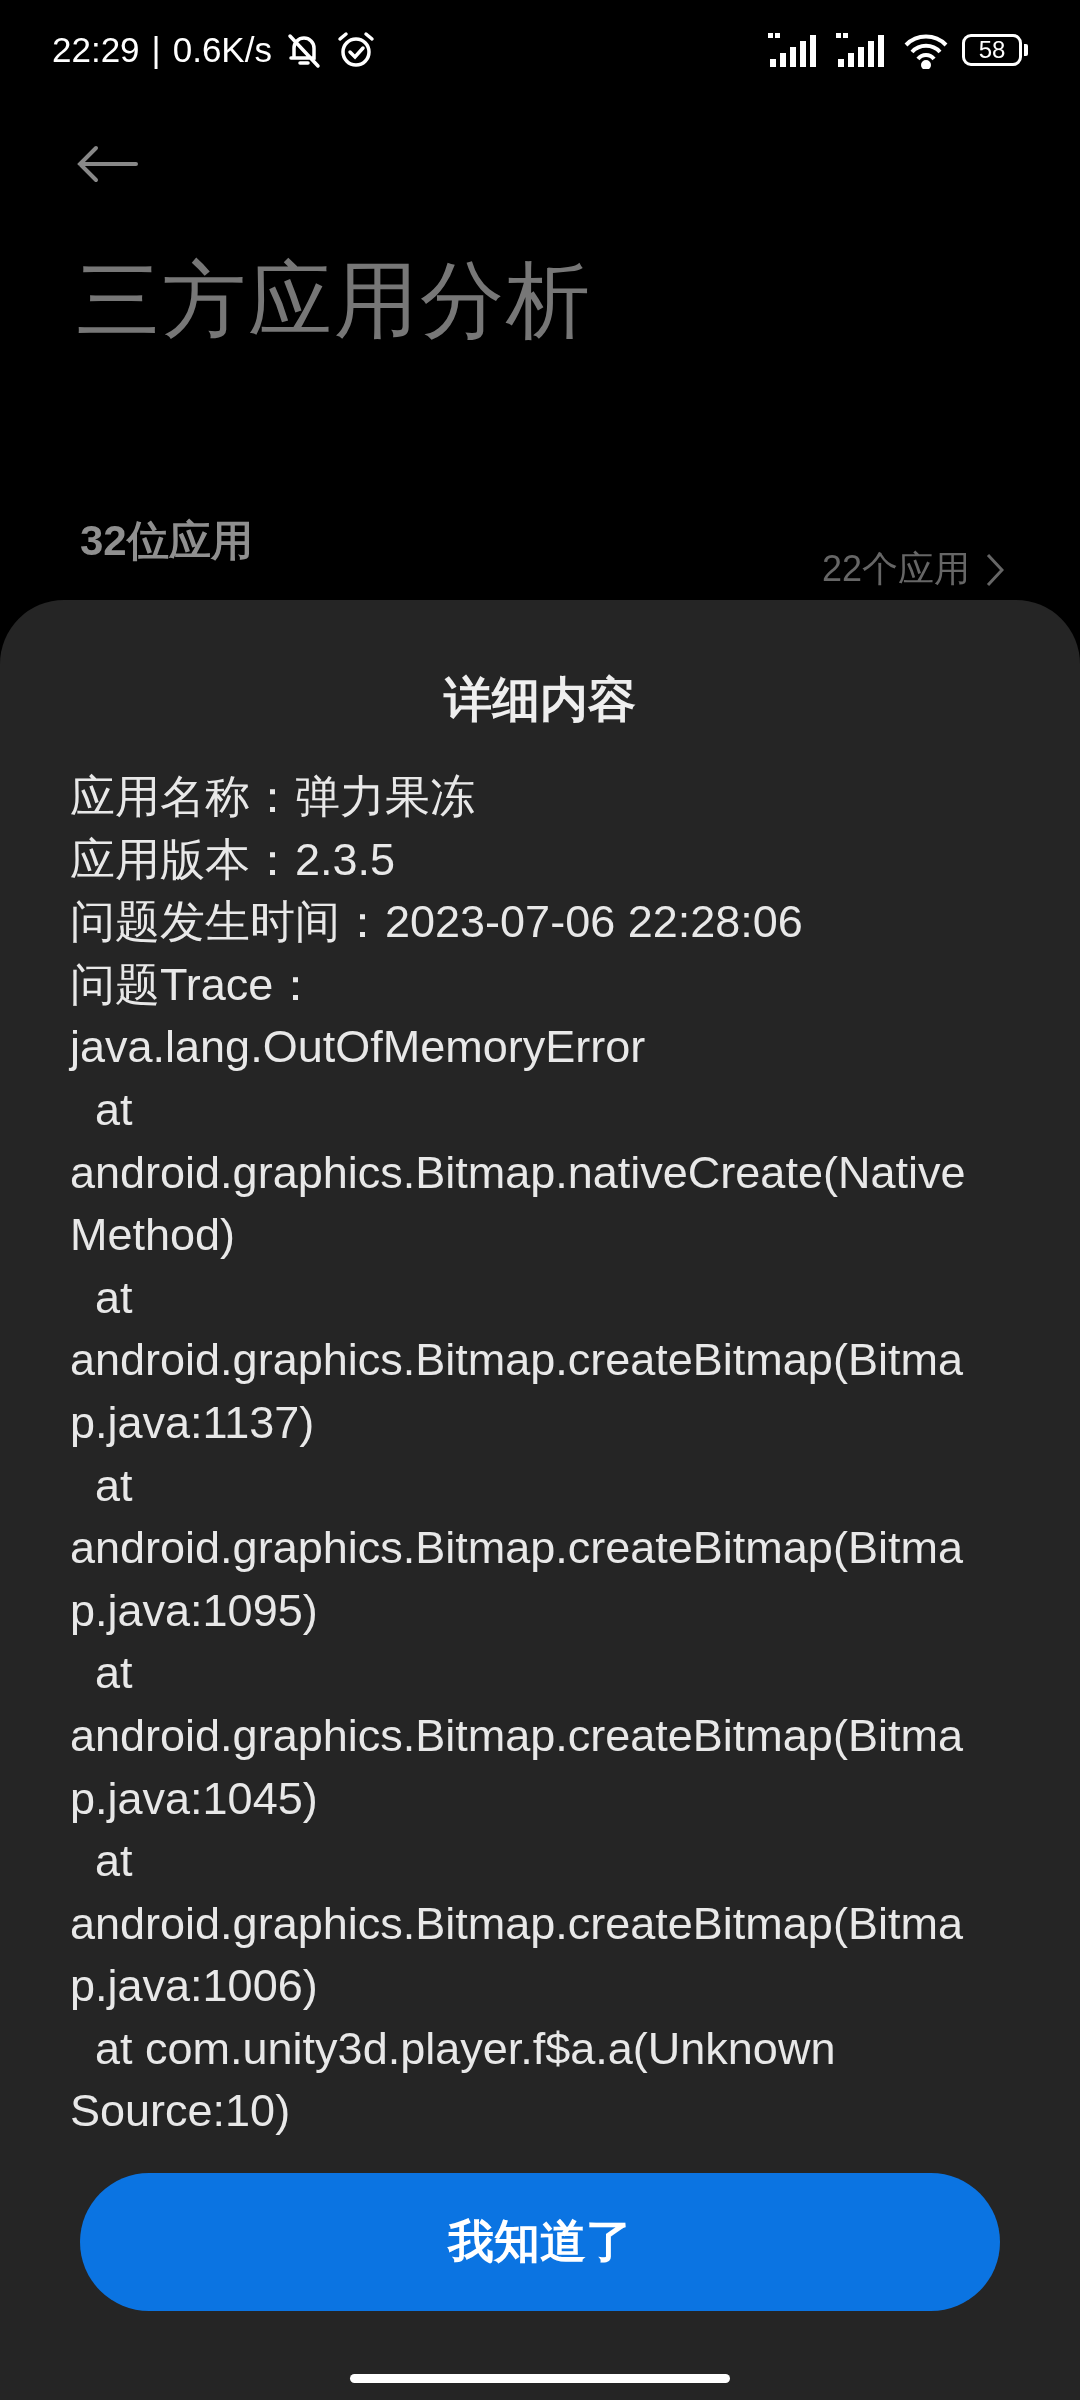 This screenshot has height=2400, width=1080. I want to click on dialog-title: 详细内容, so click(540, 700).